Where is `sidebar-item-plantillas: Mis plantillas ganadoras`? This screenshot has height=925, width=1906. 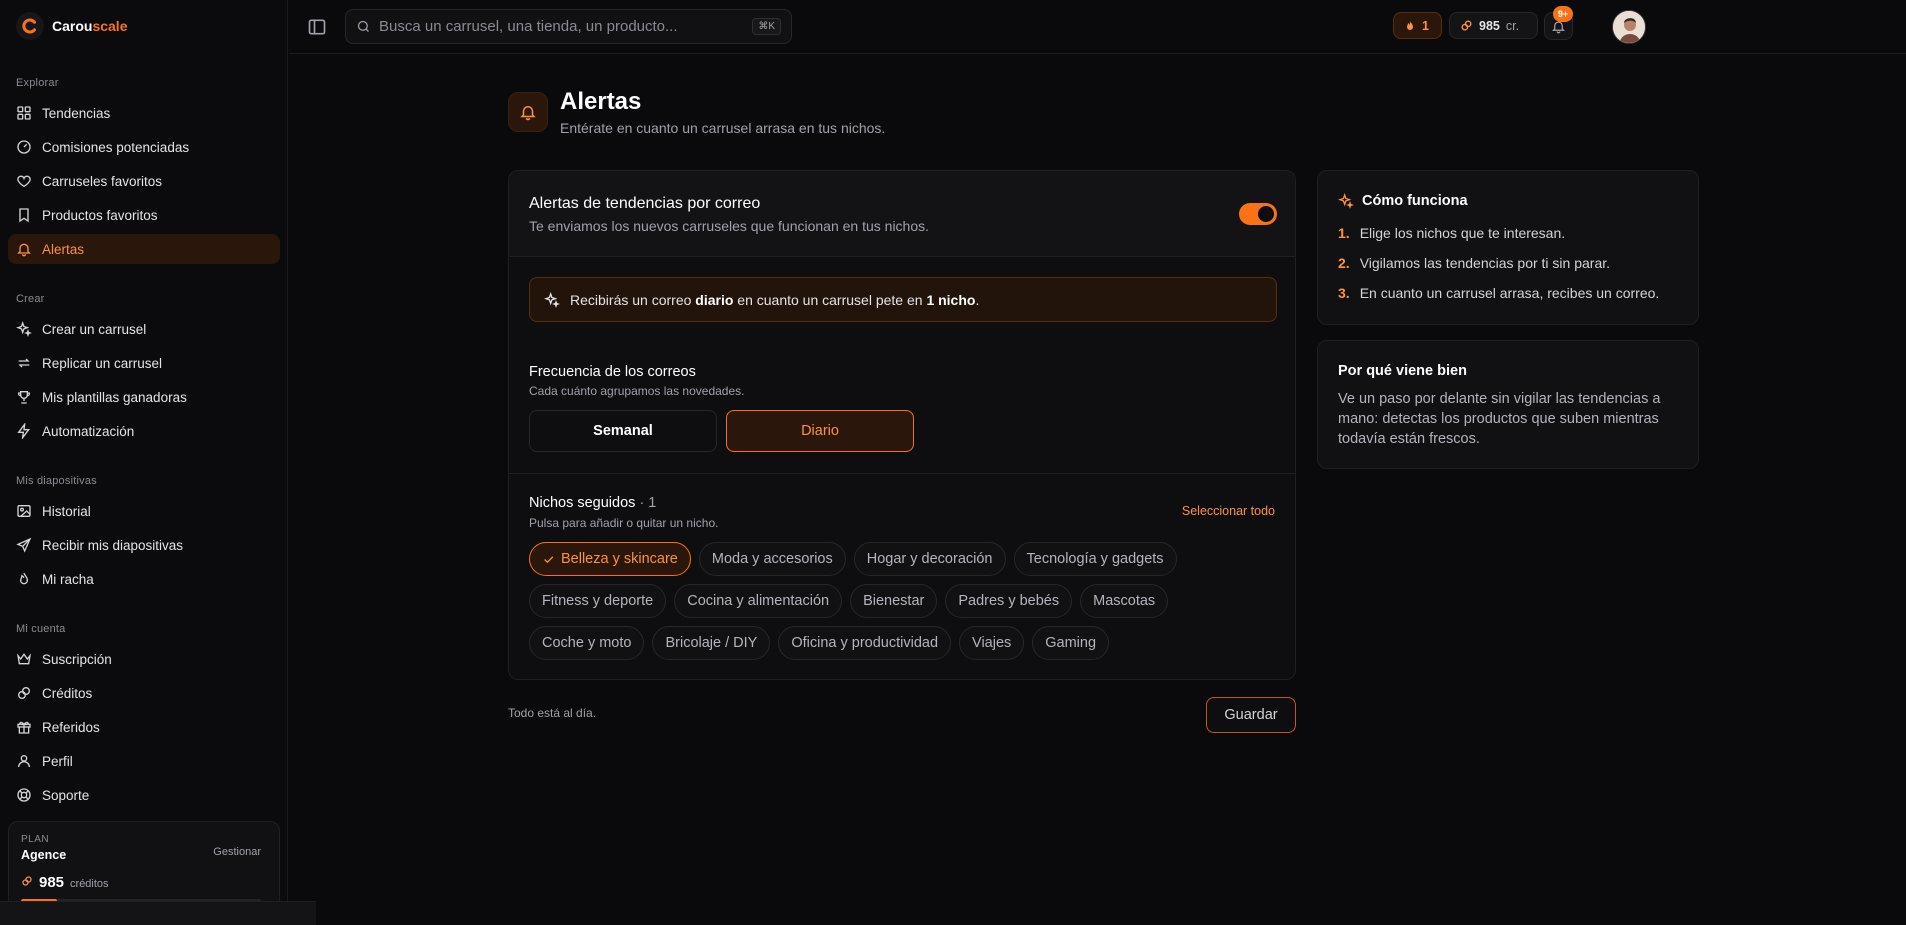 sidebar-item-plantillas: Mis plantillas ganadoras is located at coordinates (144, 397).